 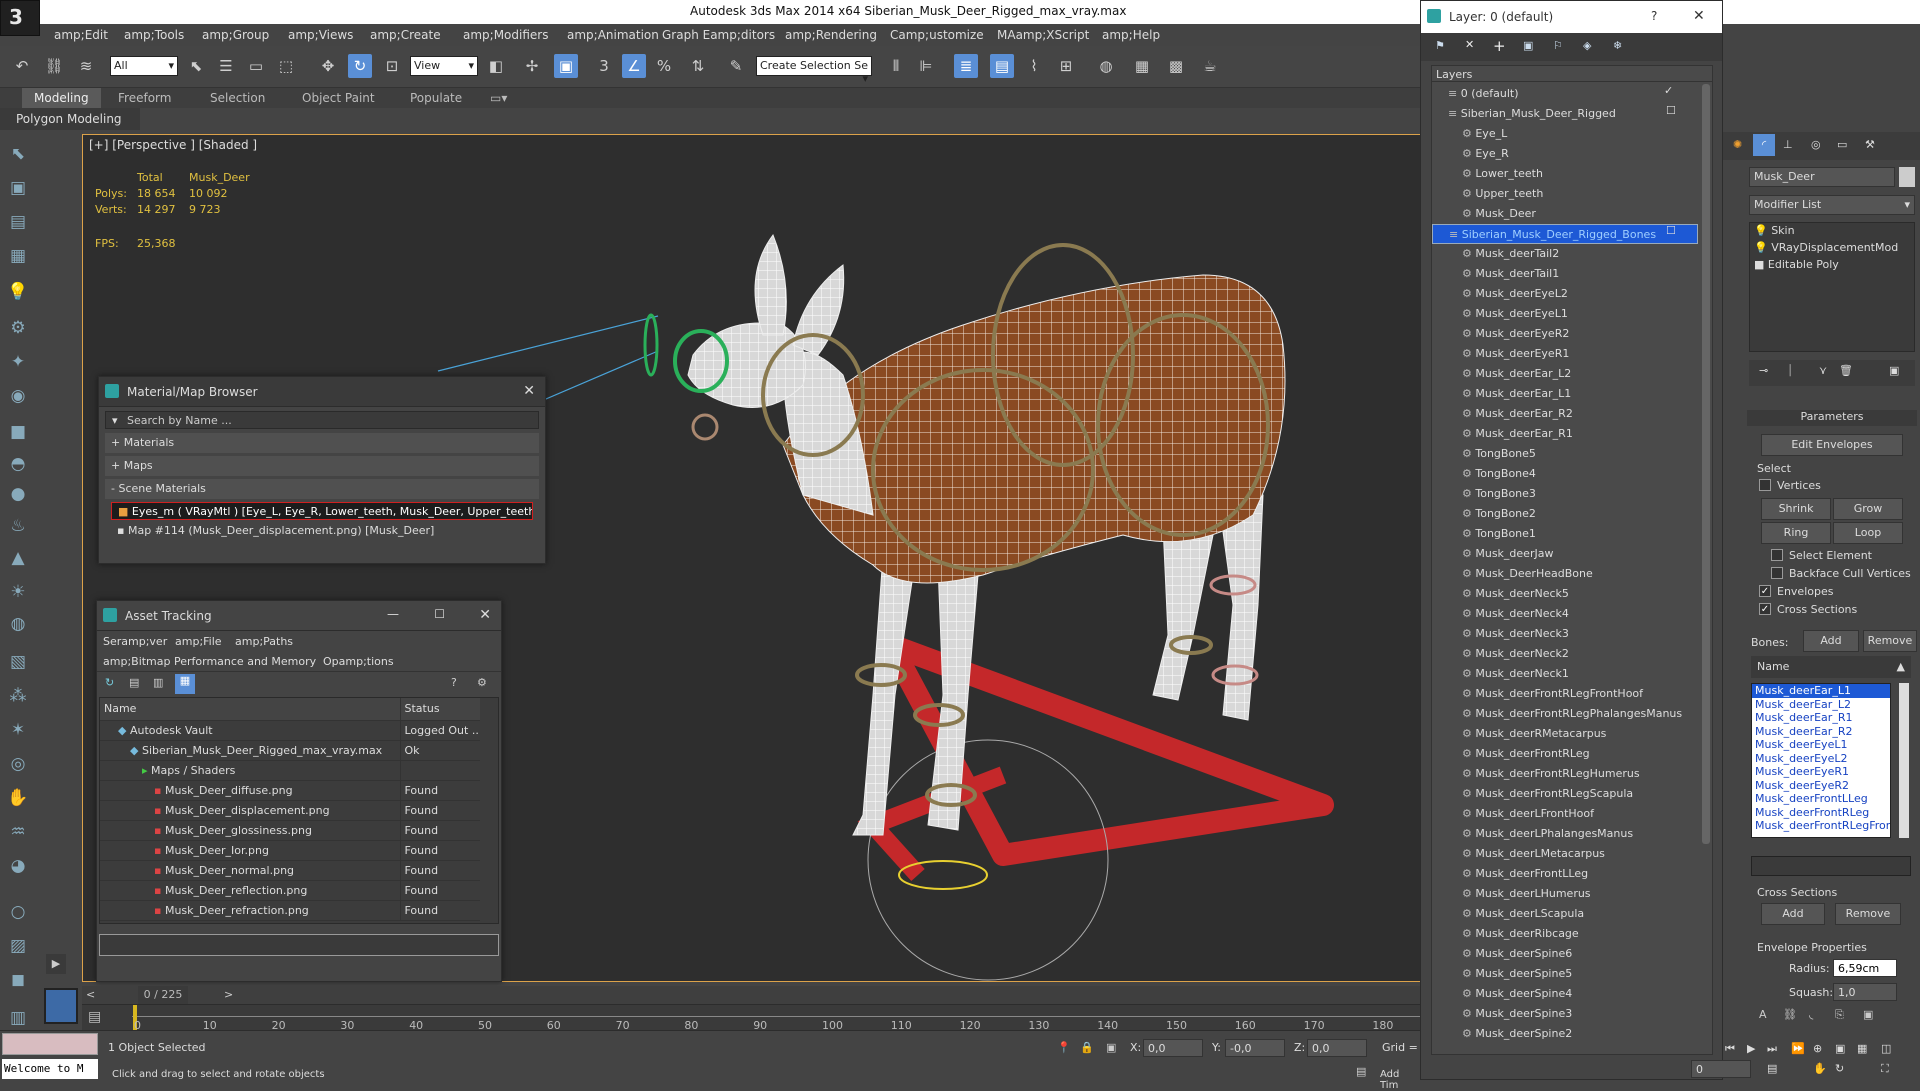 What do you see at coordinates (1832, 205) in the screenshot?
I see `modifier-list-dropdown: Modifier List ▾` at bounding box center [1832, 205].